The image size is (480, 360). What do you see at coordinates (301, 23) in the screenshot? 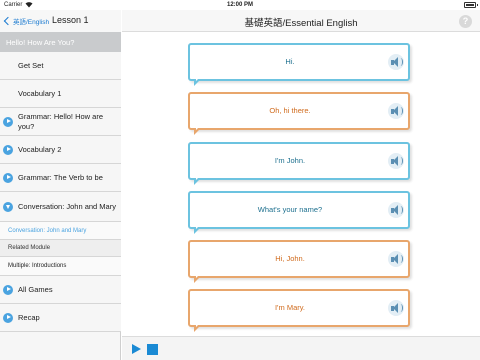
I see `page-title: 基礎英語/Essential English` at bounding box center [301, 23].